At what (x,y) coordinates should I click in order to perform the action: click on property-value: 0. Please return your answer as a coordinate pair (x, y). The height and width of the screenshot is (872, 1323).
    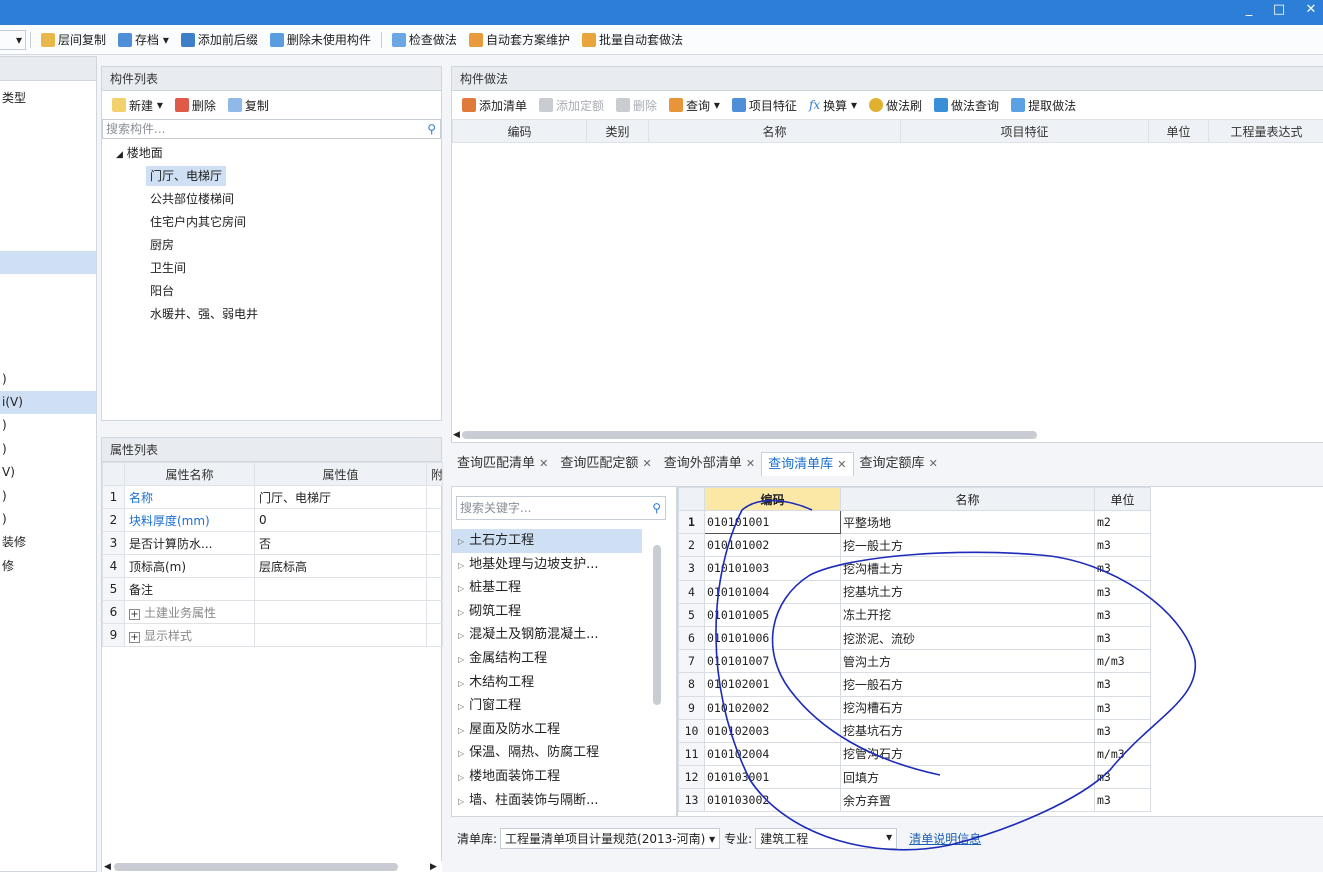
    Looking at the image, I should click on (340, 520).